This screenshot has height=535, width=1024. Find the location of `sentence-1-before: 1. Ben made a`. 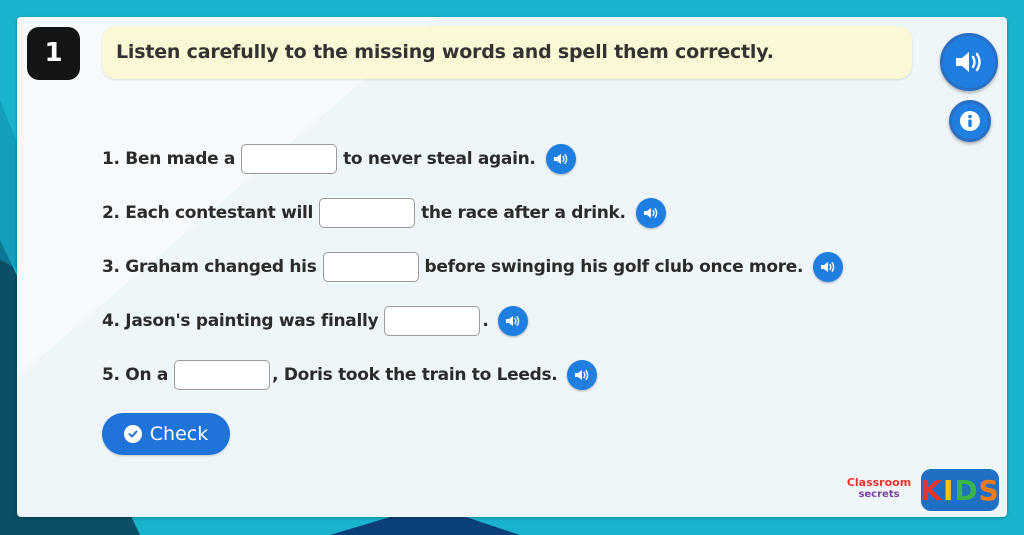

sentence-1-before: 1. Ben made a is located at coordinates (169, 159).